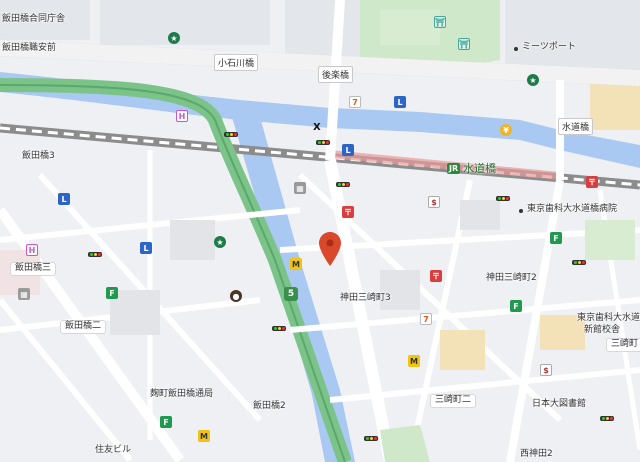 The image size is (640, 462). Describe the element at coordinates (521, 211) in the screenshot. I see `hospital-marker` at that location.